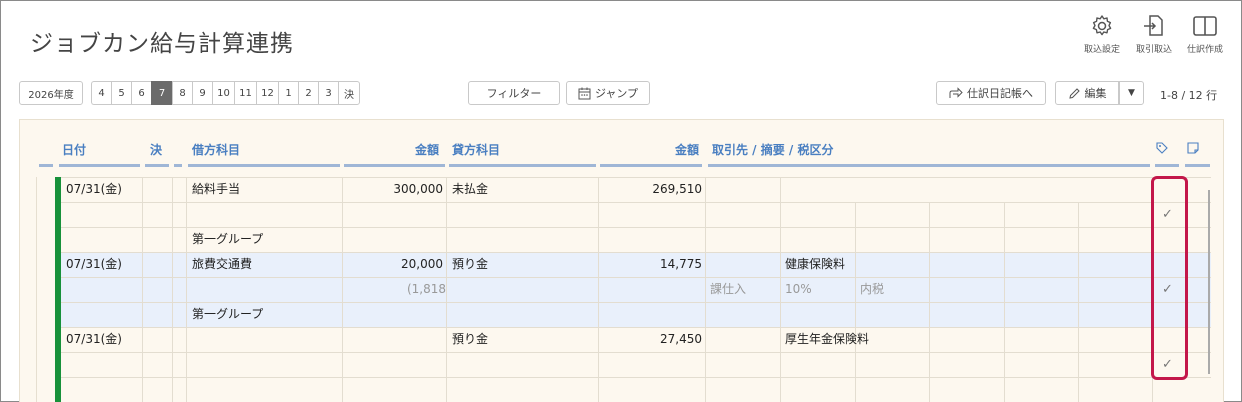 This screenshot has width=1242, height=402. I want to click on journal-book-button: 仕訳日記帳へ, so click(991, 93).